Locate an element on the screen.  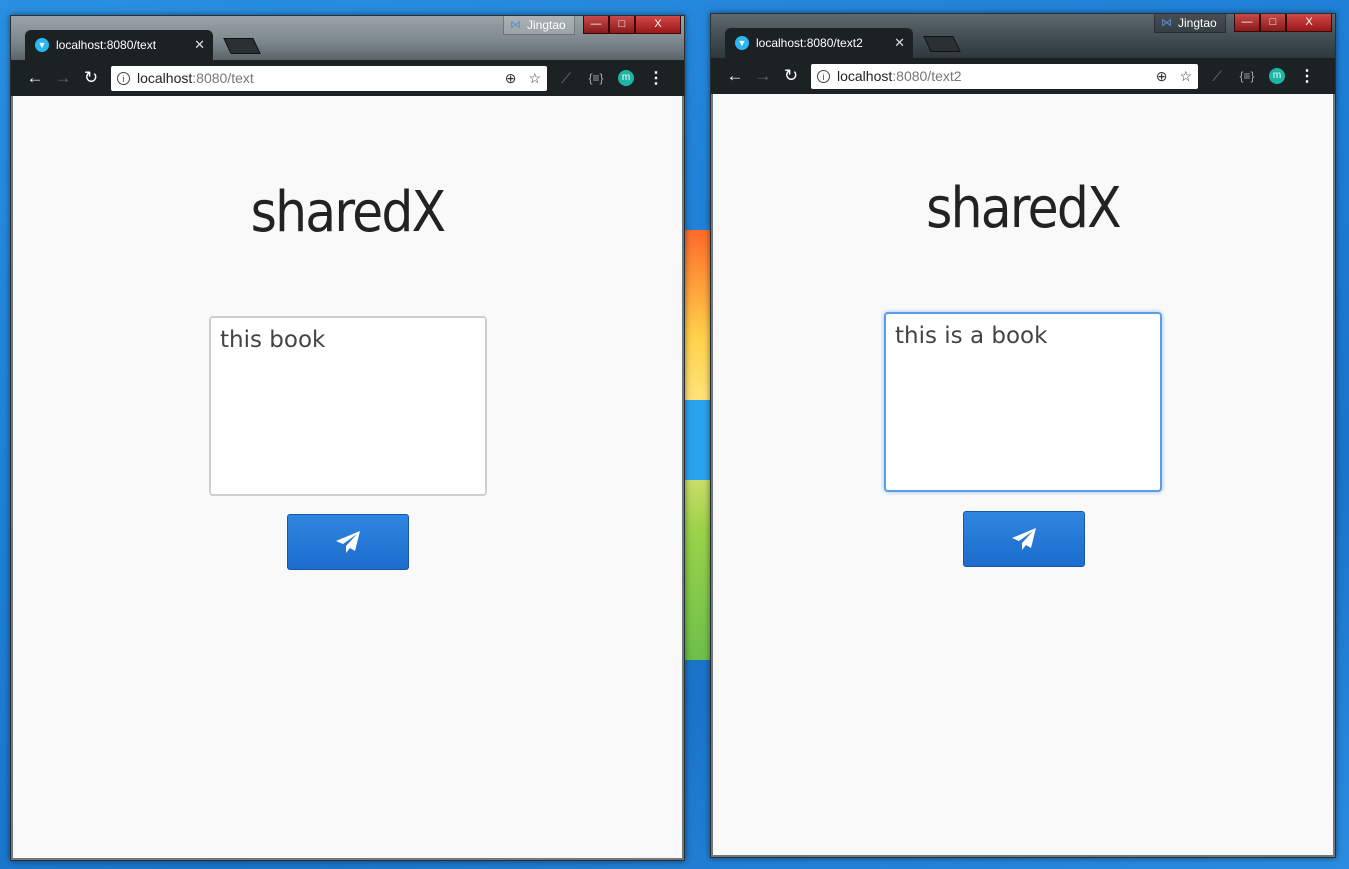
url-path: :8080/text2 is located at coordinates (927, 76).